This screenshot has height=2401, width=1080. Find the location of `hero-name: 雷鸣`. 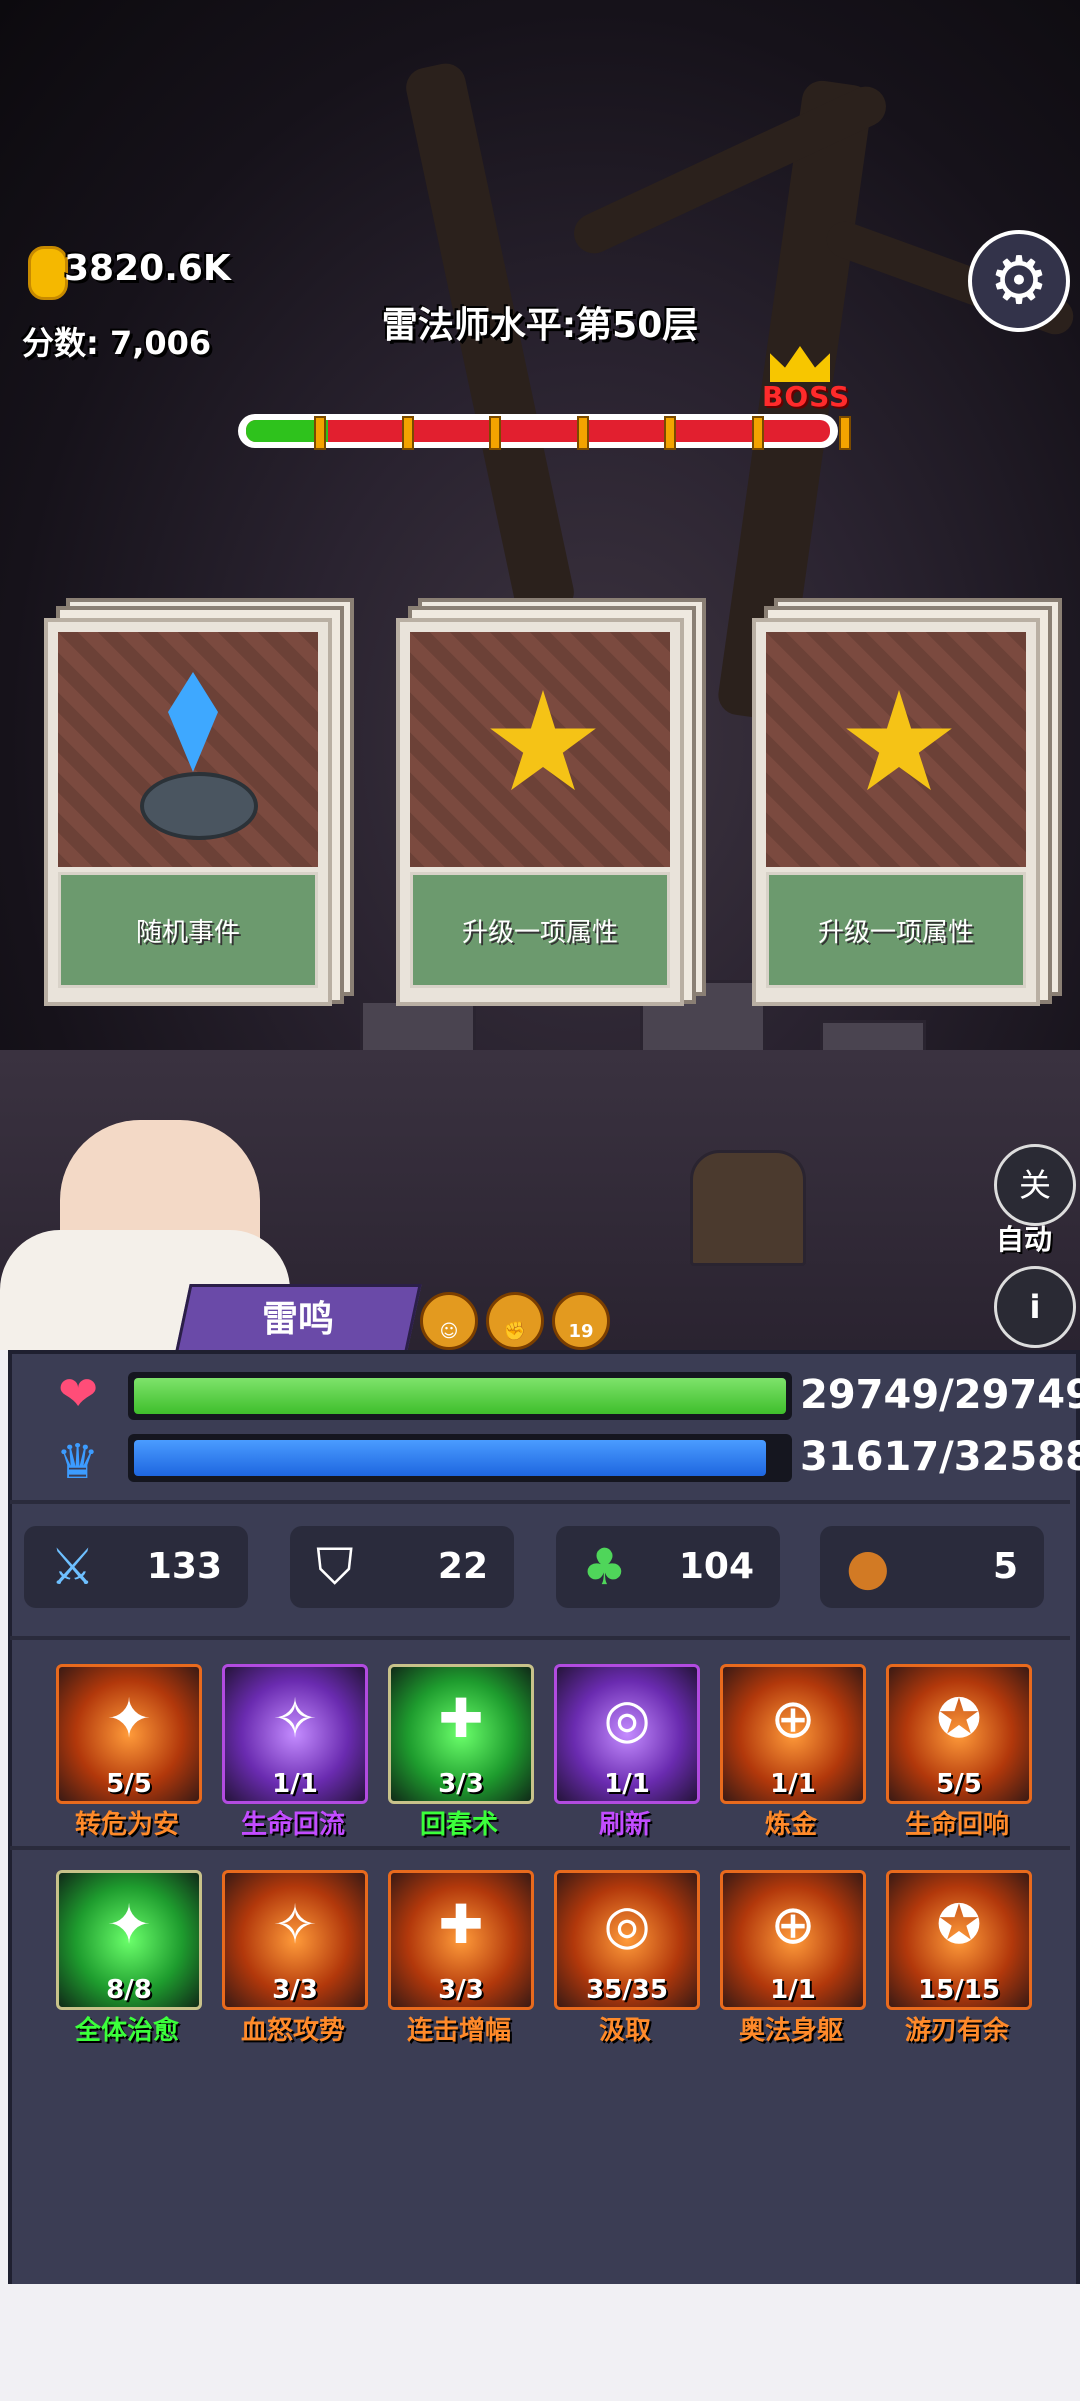

hero-name: 雷鸣 is located at coordinates (297, 1319).